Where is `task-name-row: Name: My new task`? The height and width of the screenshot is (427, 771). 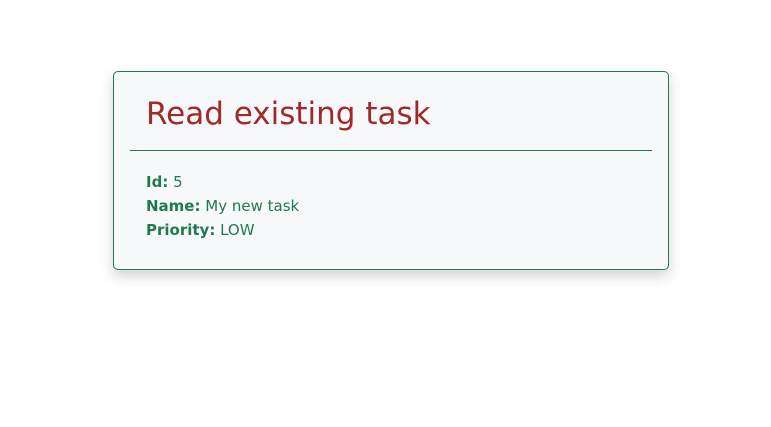
task-name-row: Name: My new task is located at coordinates (222, 206).